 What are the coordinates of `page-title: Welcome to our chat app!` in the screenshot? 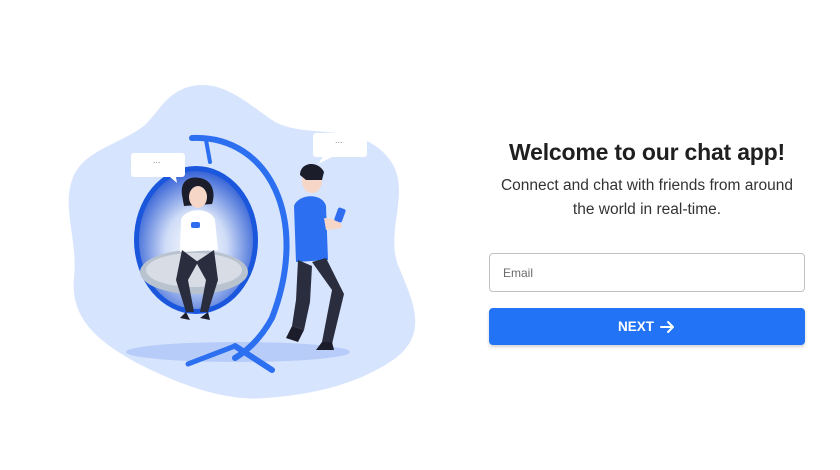 It's located at (647, 152).